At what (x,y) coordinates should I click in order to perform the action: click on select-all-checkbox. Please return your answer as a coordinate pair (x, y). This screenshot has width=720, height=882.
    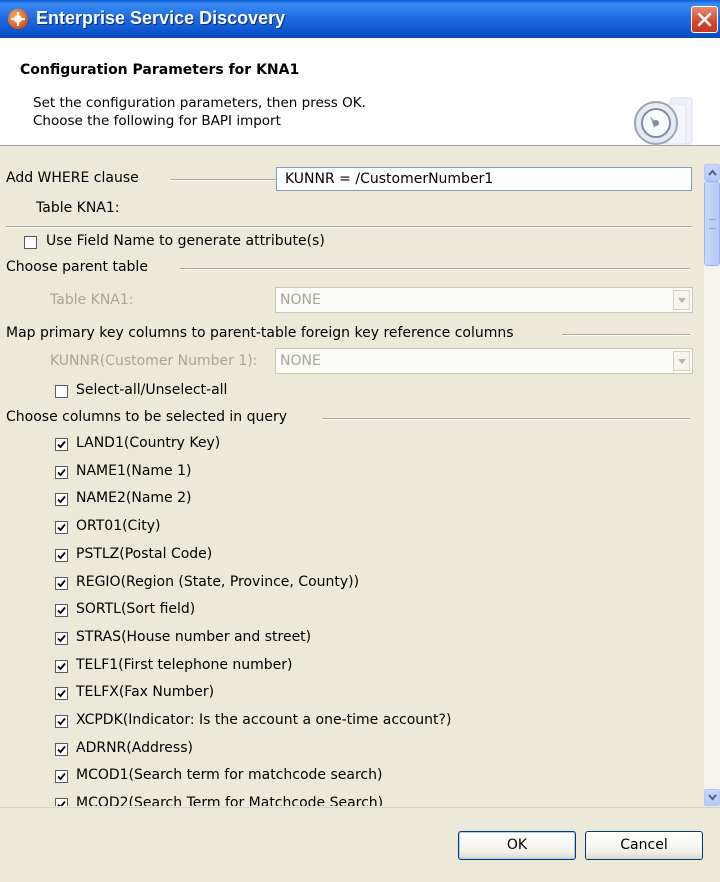
    Looking at the image, I should click on (61, 391).